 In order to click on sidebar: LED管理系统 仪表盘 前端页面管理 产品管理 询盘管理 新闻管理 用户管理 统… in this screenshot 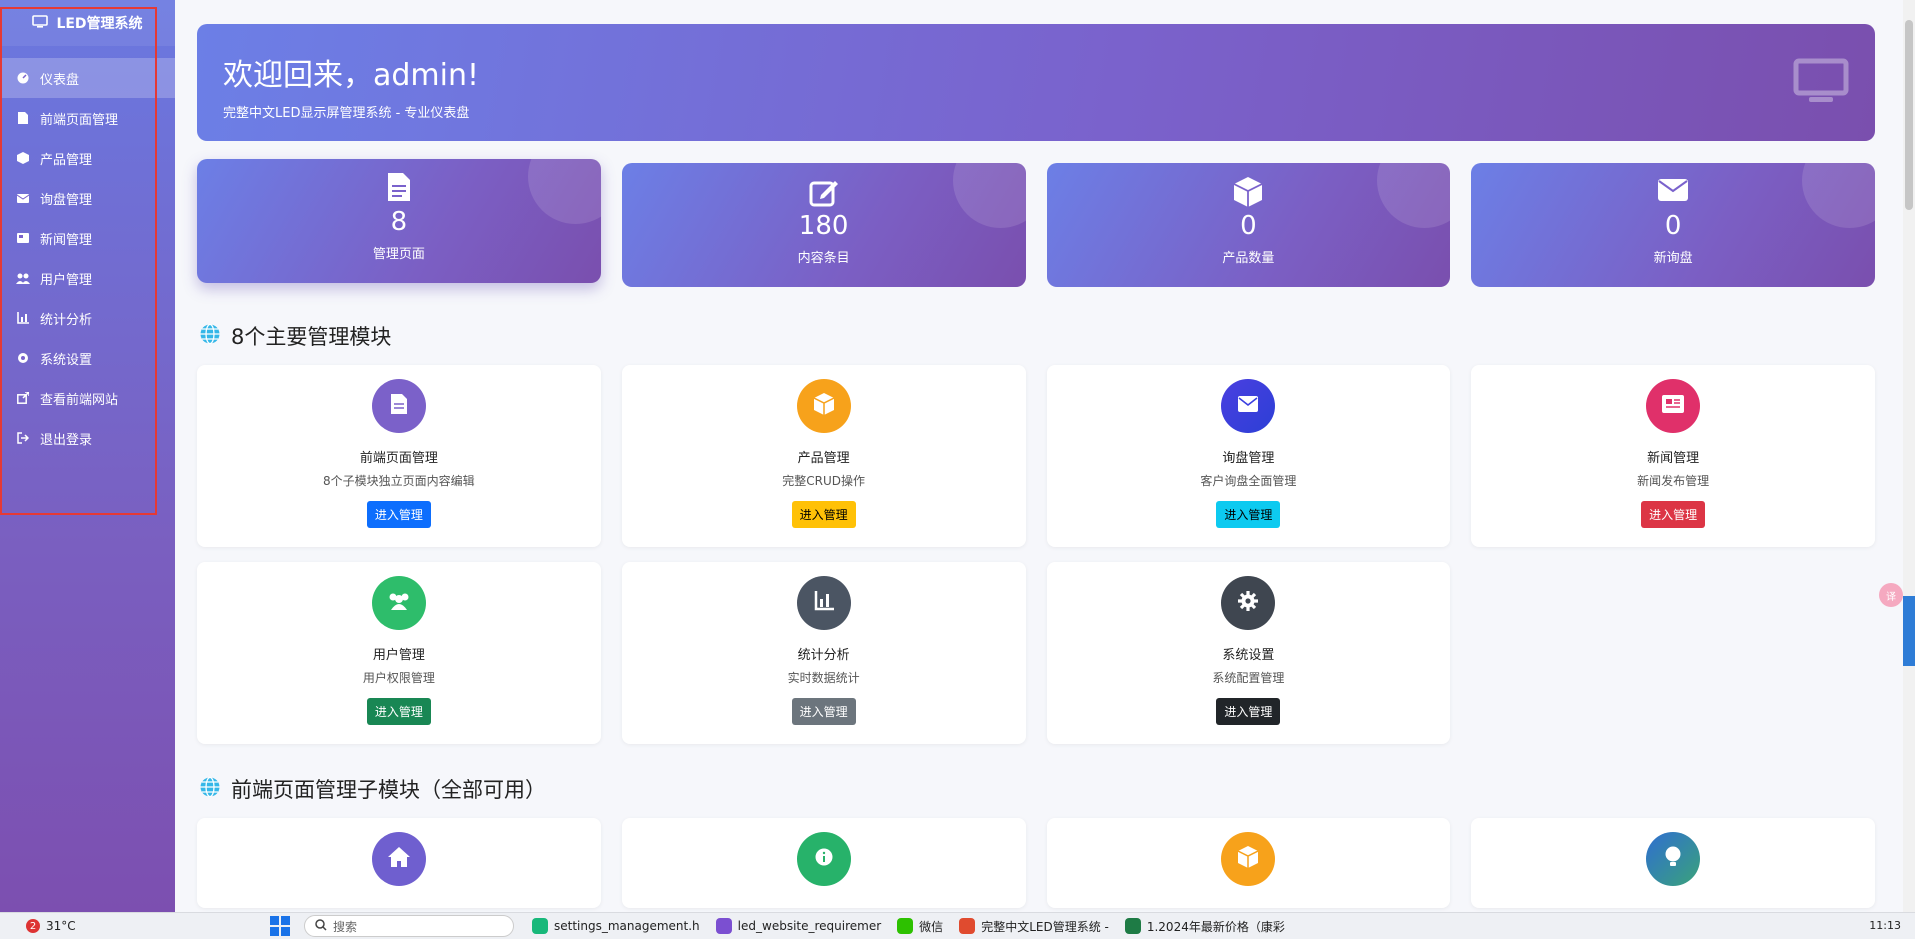, I will do `click(87, 456)`.